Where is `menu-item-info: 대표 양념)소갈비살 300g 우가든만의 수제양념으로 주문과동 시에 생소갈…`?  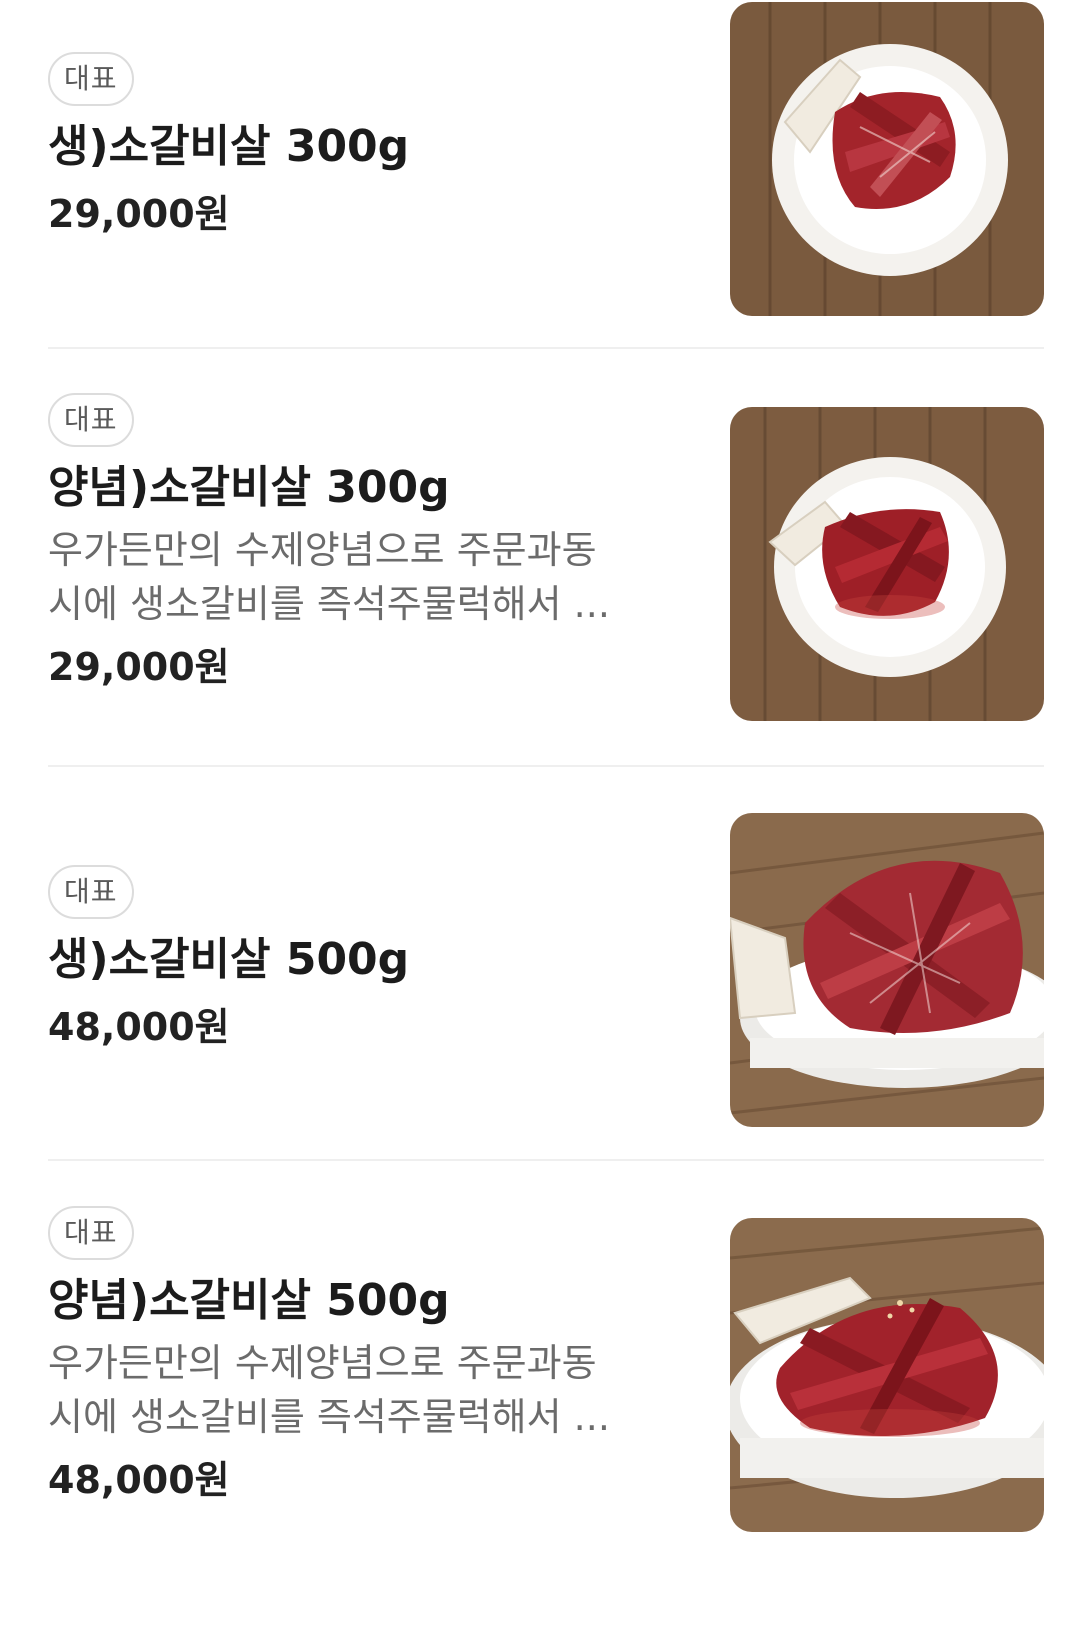
menu-item-info: 대표 양념)소갈비살 300g 우가든만의 수제양념으로 주문과동 시에 생소갈… is located at coordinates (368, 543).